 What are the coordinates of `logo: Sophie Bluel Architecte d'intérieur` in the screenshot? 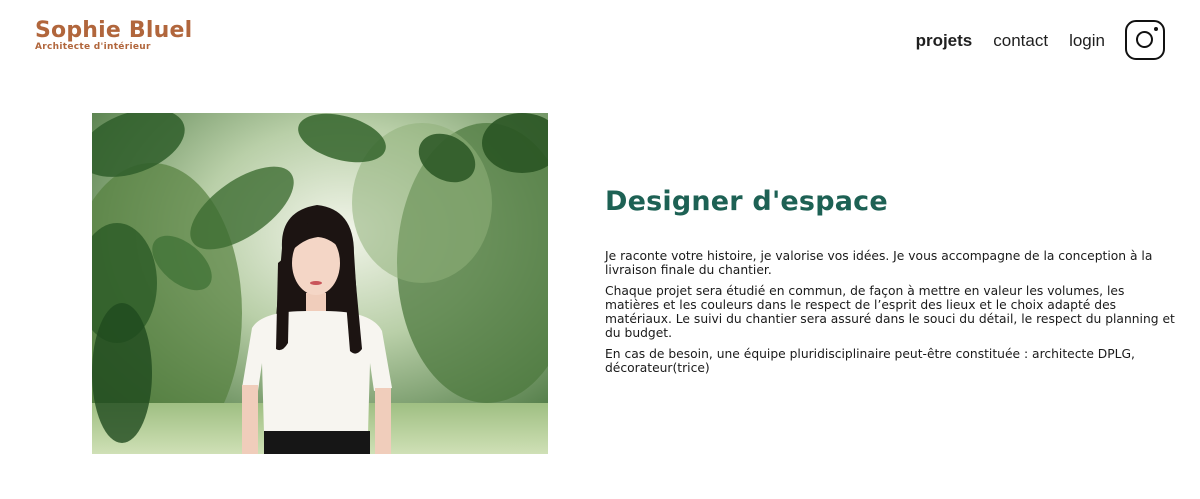 It's located at (113, 35).